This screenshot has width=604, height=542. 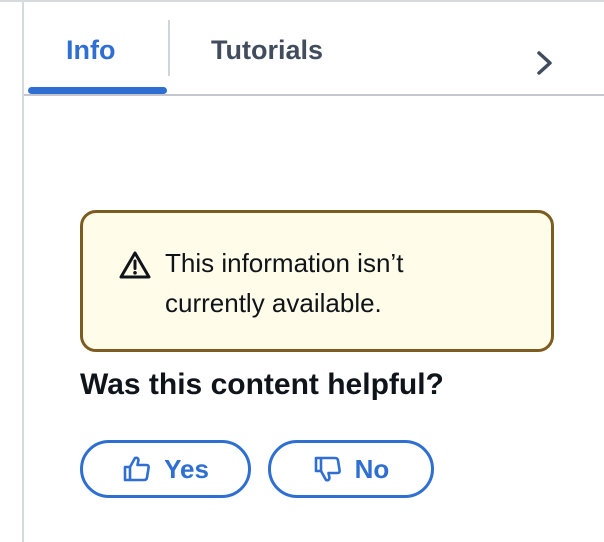 I want to click on panel-left-border, so click(x=23, y=271).